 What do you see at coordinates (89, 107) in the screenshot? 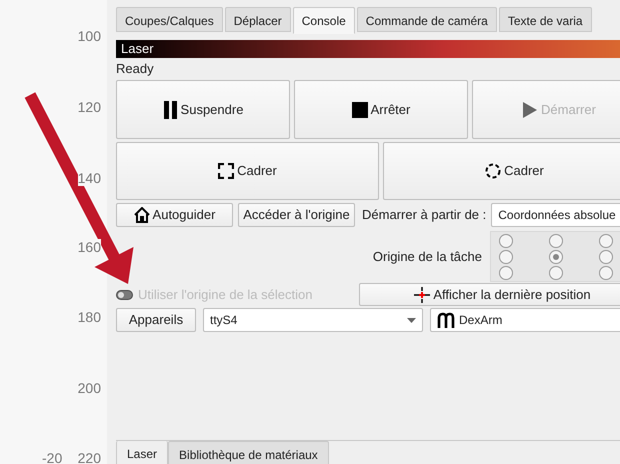
I see `ruler-label: 120` at bounding box center [89, 107].